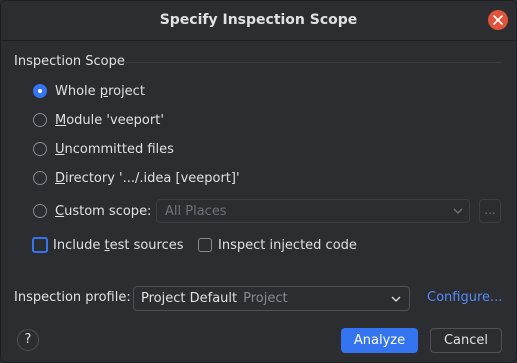  I want to click on custom-scope-dropdown: All Places, so click(313, 211).